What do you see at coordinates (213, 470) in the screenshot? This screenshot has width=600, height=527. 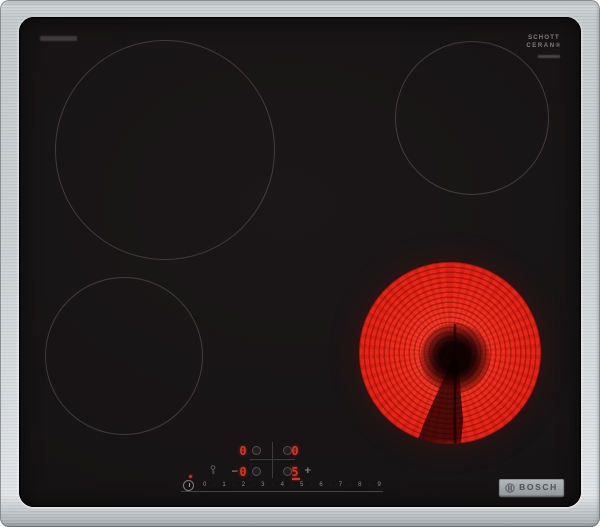 I see `child-lock-key-icon` at bounding box center [213, 470].